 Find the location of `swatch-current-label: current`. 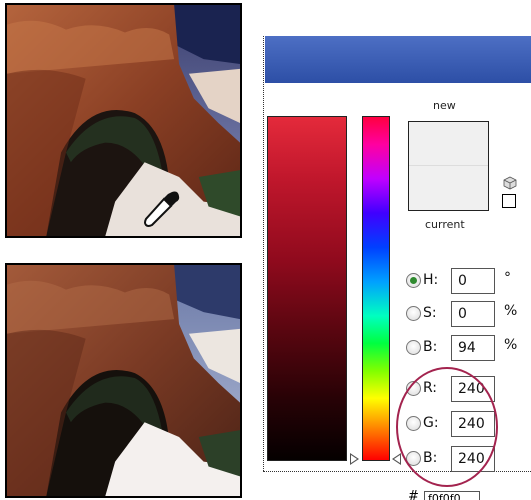

swatch-current-label: current is located at coordinates (445, 224).